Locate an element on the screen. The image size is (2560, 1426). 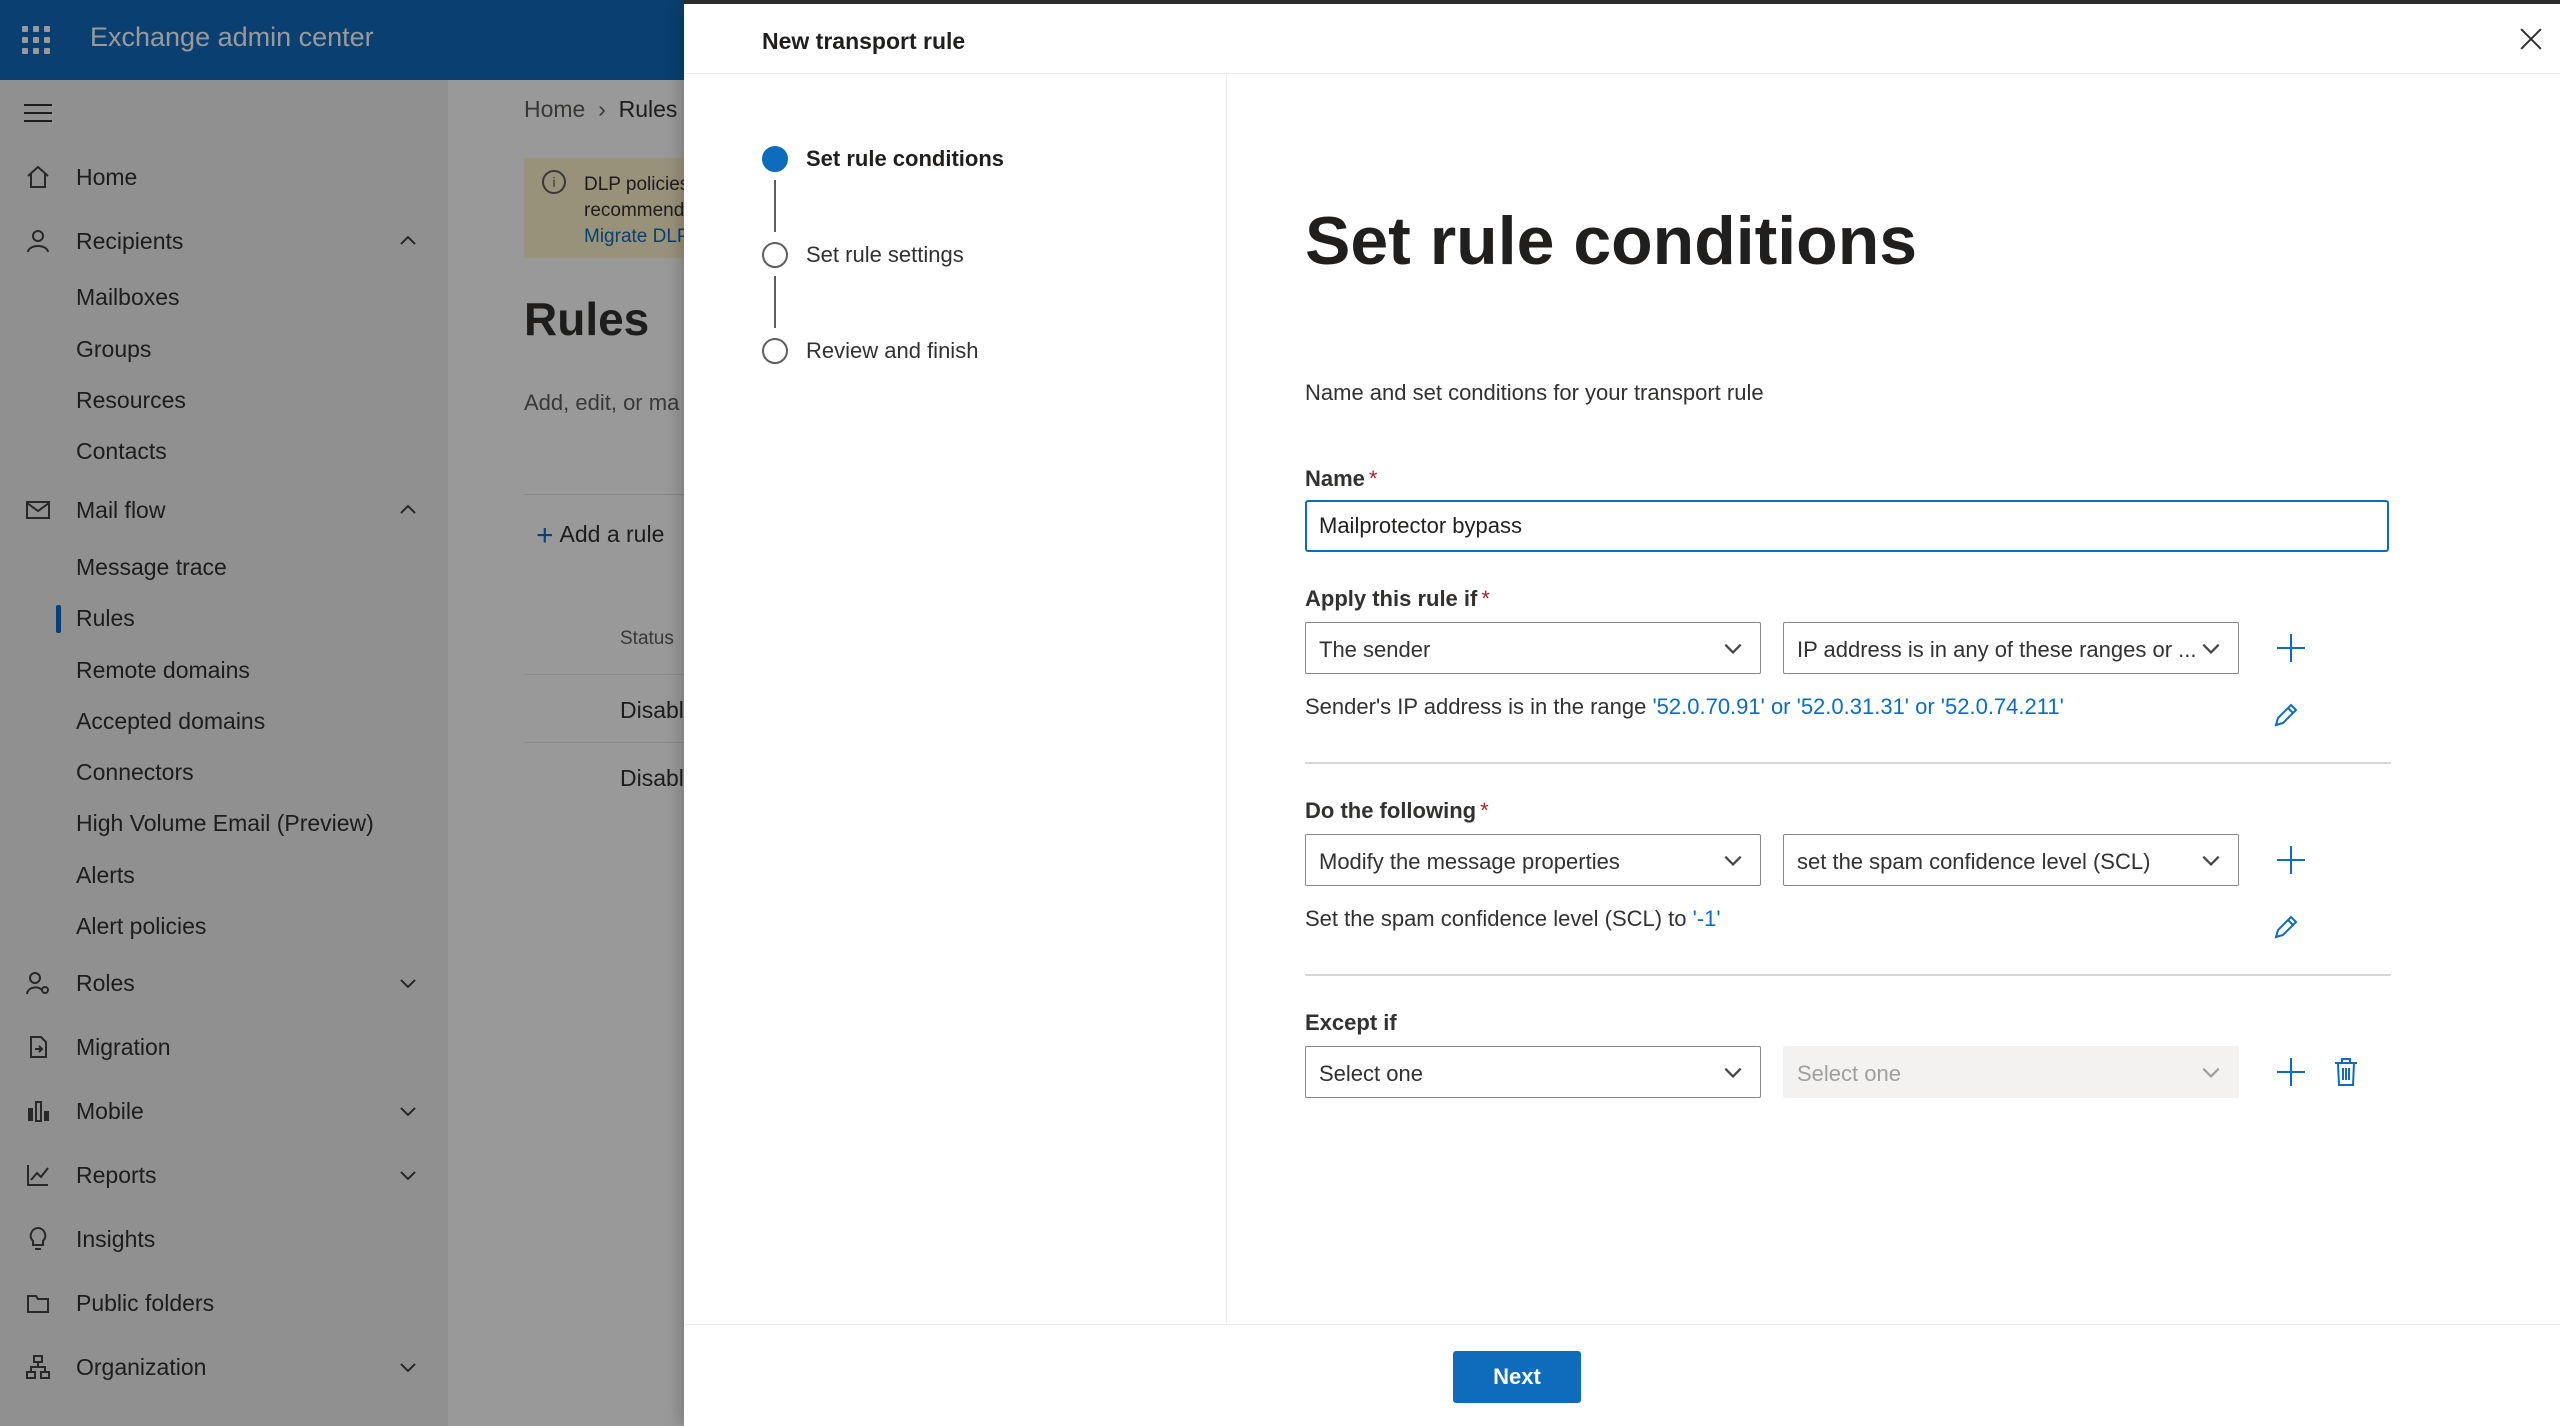
panel-footer: Next is located at coordinates (1622, 1375).